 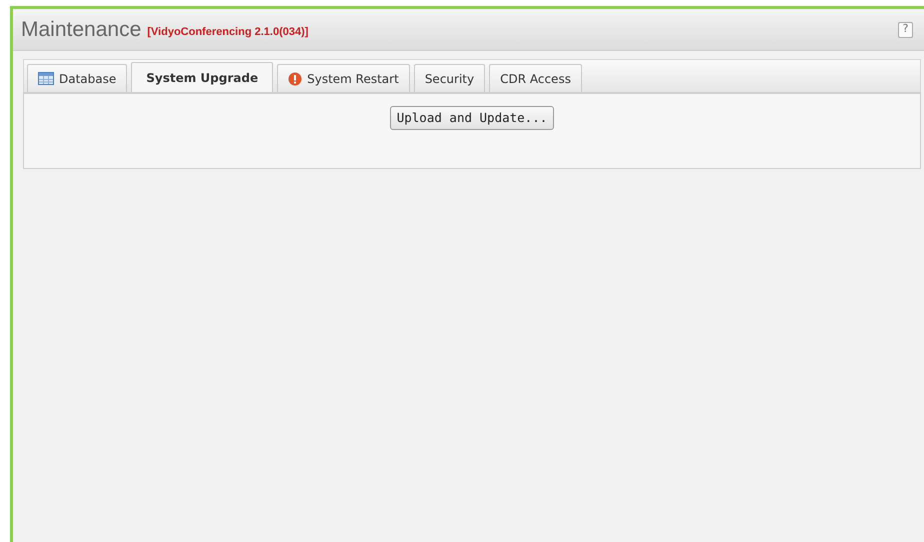 What do you see at coordinates (81, 29) in the screenshot?
I see `page-title: Maintenance` at bounding box center [81, 29].